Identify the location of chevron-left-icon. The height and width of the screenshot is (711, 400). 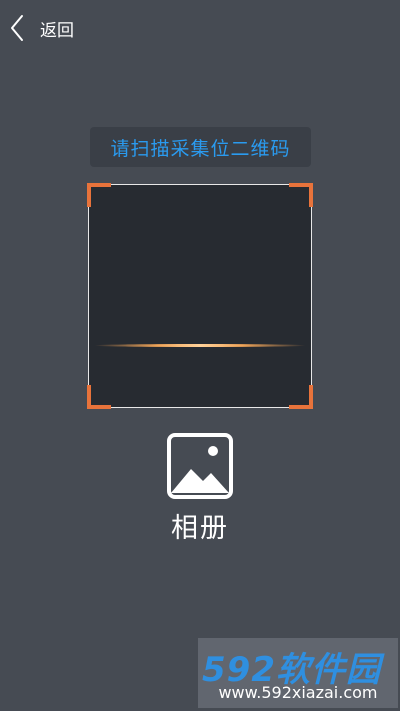
(19, 28).